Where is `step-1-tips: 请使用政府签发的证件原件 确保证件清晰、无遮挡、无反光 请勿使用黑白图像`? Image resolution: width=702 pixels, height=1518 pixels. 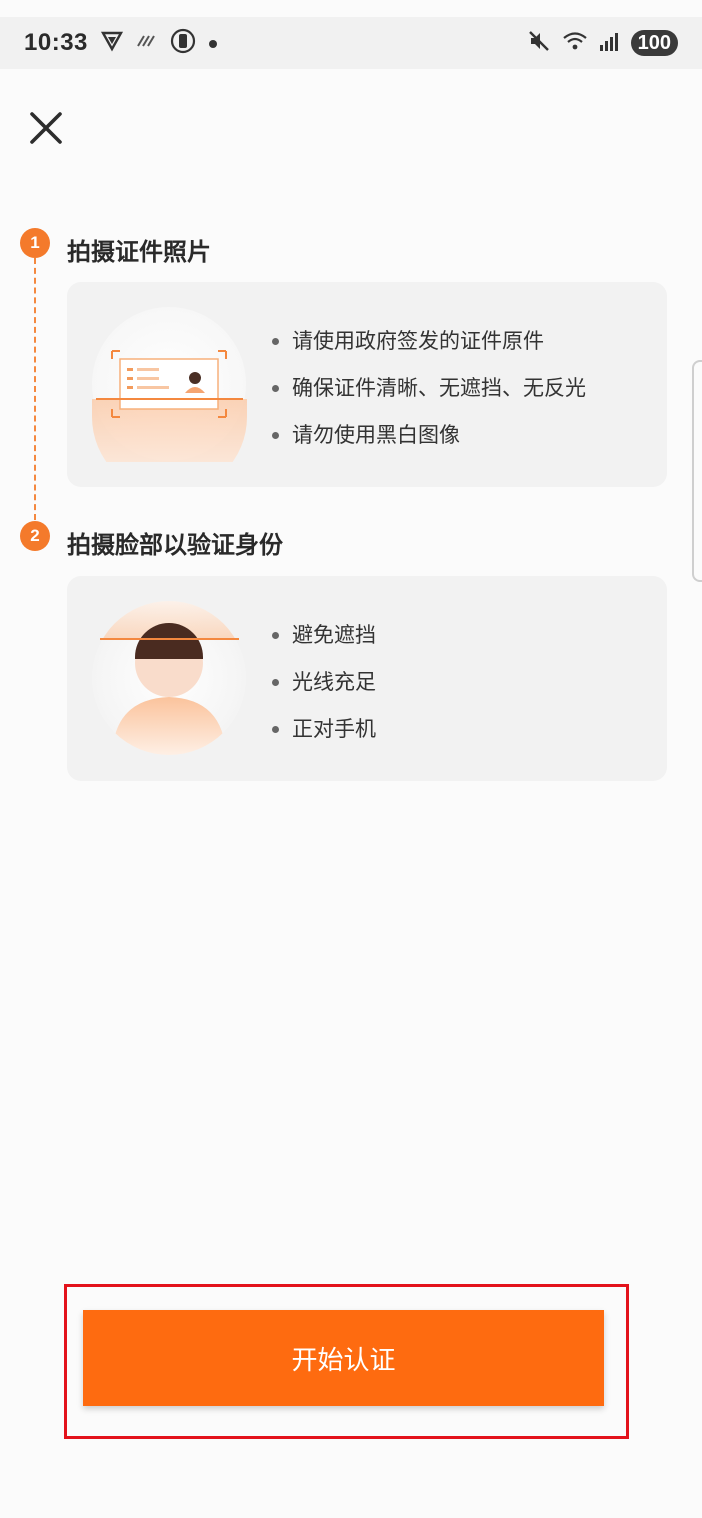
step-1-tips: 请使用政府签发的证件原件 确保证件清晰、无遮挡、无反光 请勿使用黑白图像 is located at coordinates (429, 388).